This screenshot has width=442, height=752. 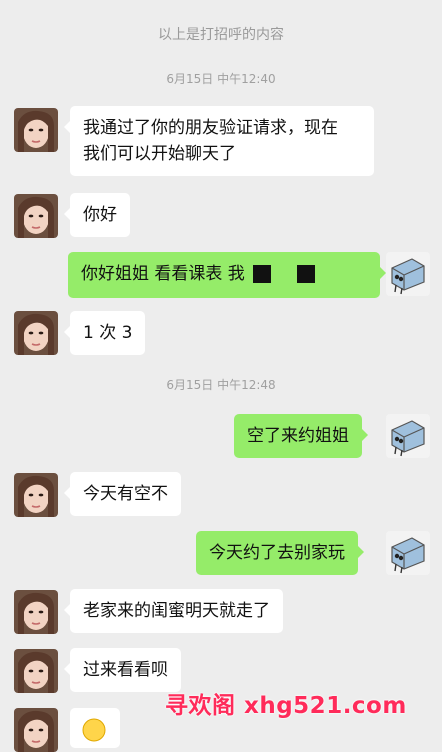 I want to click on timestamp: 6月15日 中午12:40, so click(x=221, y=79).